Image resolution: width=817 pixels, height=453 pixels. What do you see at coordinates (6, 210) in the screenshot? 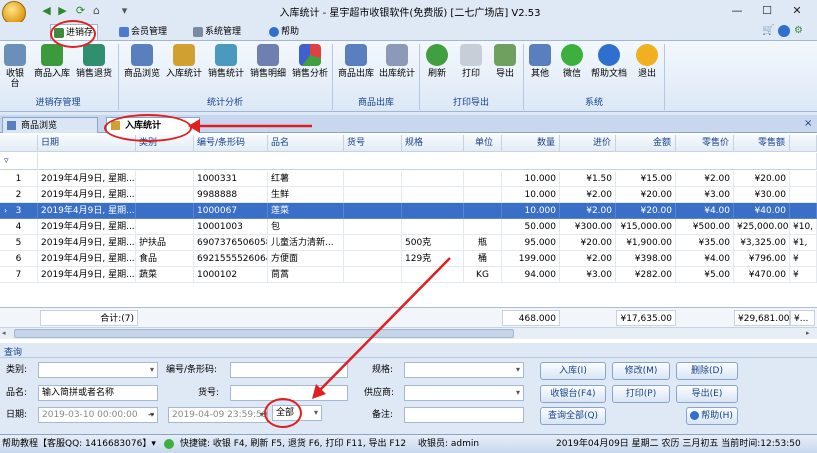
I see `current-row-indicator-icon: ›` at bounding box center [6, 210].